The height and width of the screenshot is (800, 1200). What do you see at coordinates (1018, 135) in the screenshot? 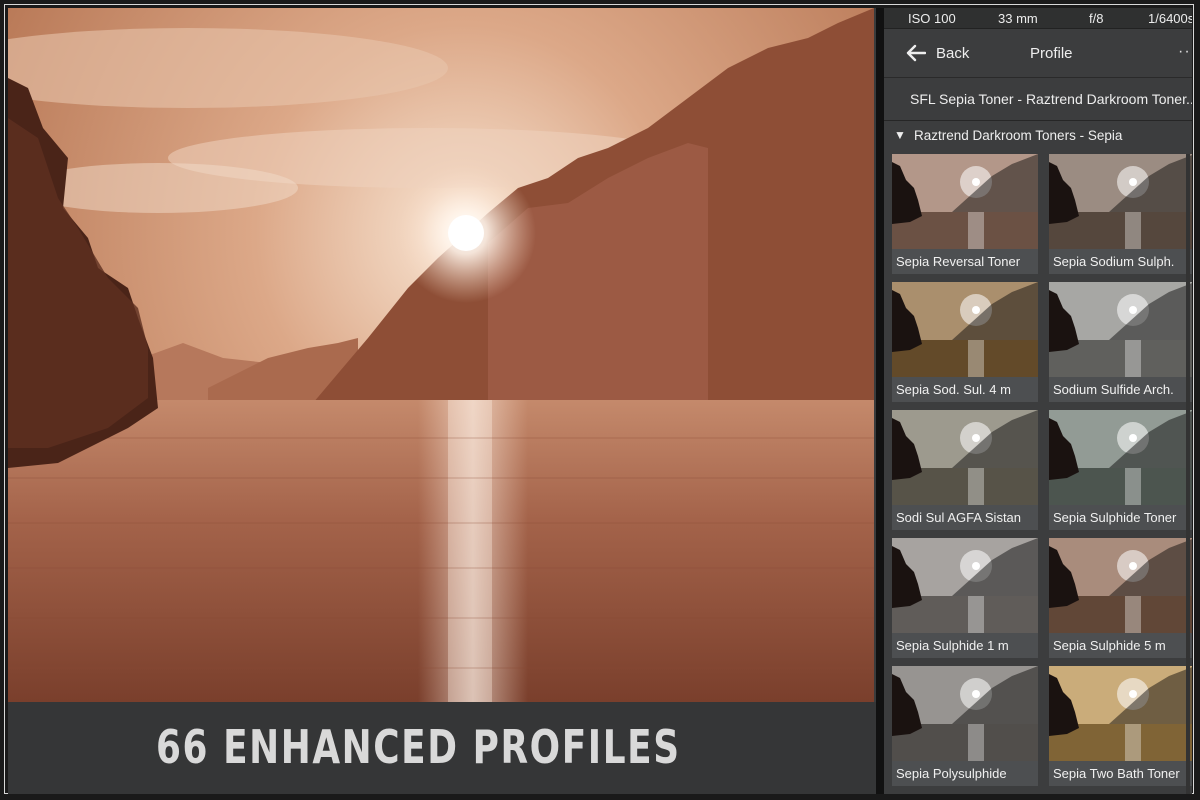
I see `profile-group-label: Raztrend Darkroom Toners - Sepia` at bounding box center [1018, 135].